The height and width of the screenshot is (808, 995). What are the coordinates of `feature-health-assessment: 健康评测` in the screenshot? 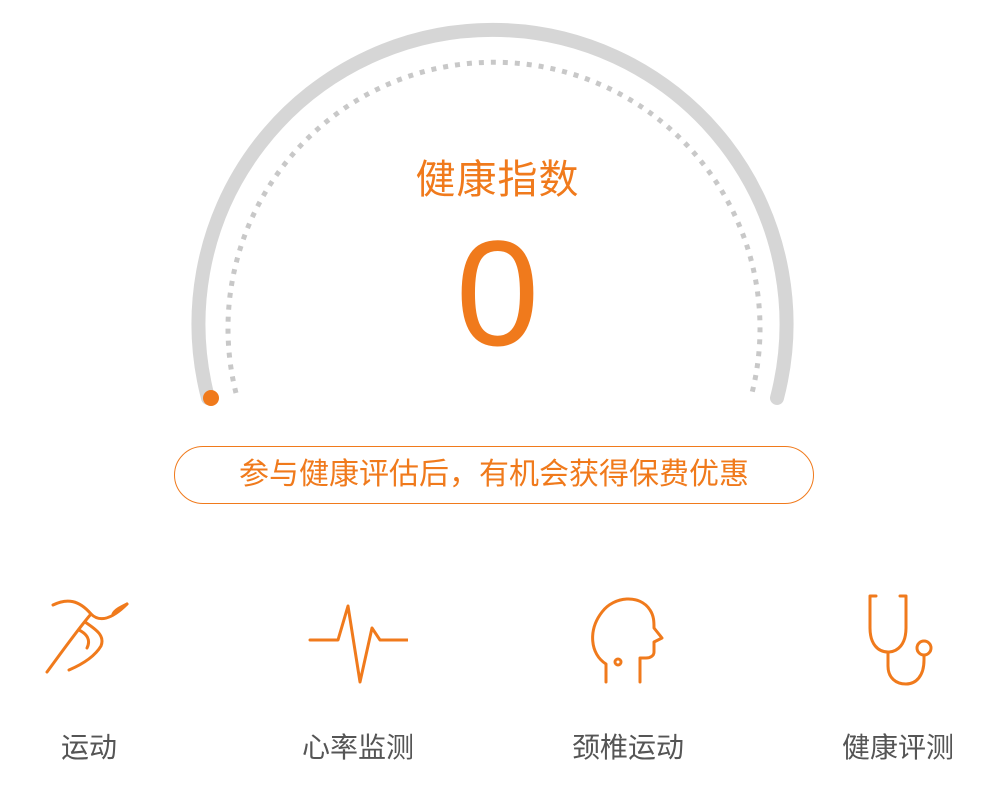 It's located at (898, 680).